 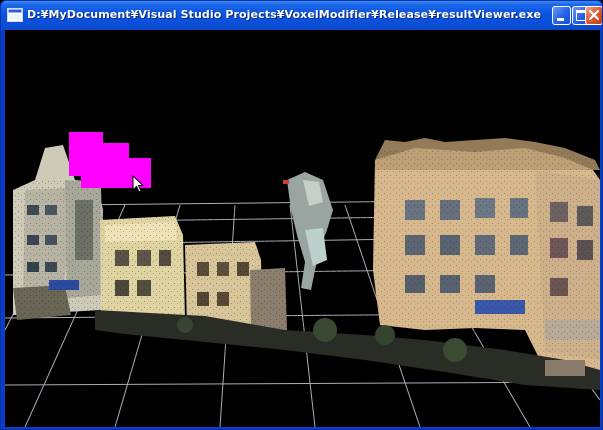 What do you see at coordinates (560, 19) in the screenshot?
I see `minimize-icon` at bounding box center [560, 19].